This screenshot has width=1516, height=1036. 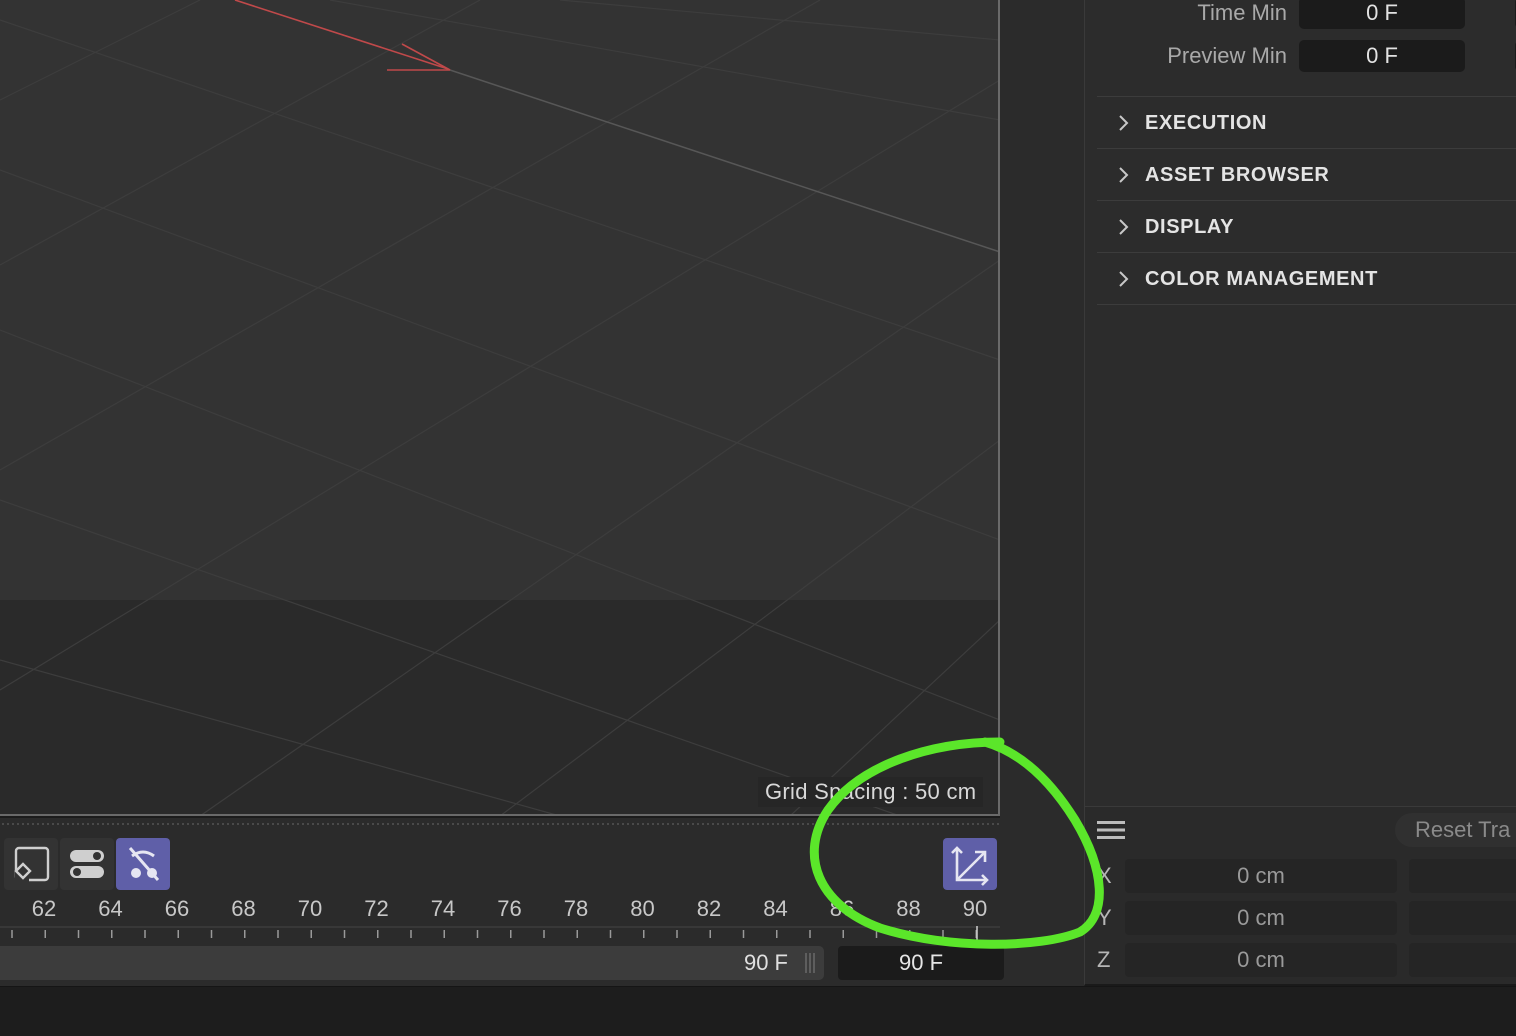 What do you see at coordinates (1306, 226) in the screenshot?
I see `section-display: DISPLAY` at bounding box center [1306, 226].